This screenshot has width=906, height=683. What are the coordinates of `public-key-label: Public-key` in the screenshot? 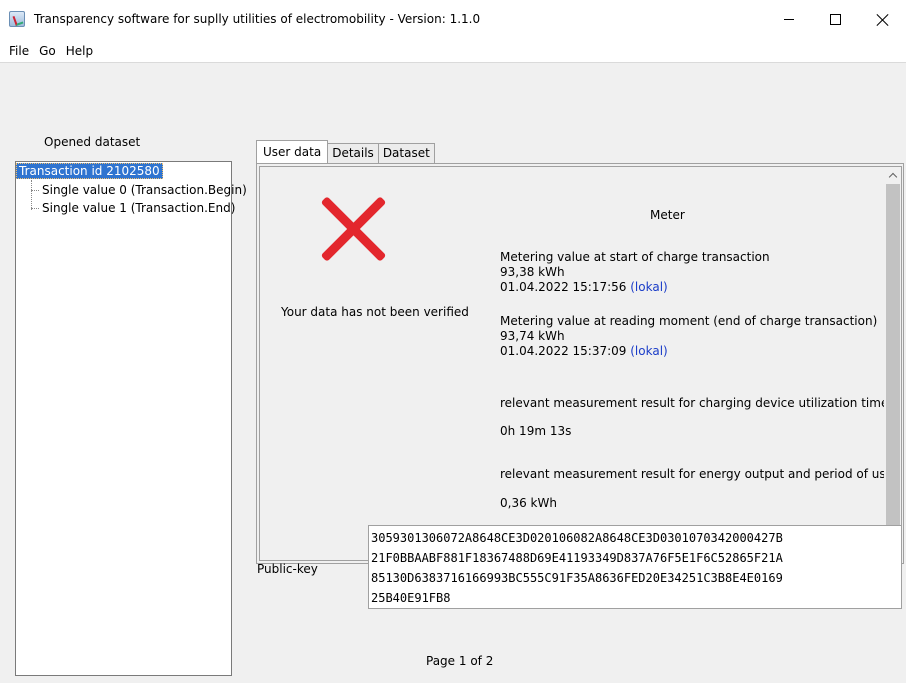 It's located at (287, 569).